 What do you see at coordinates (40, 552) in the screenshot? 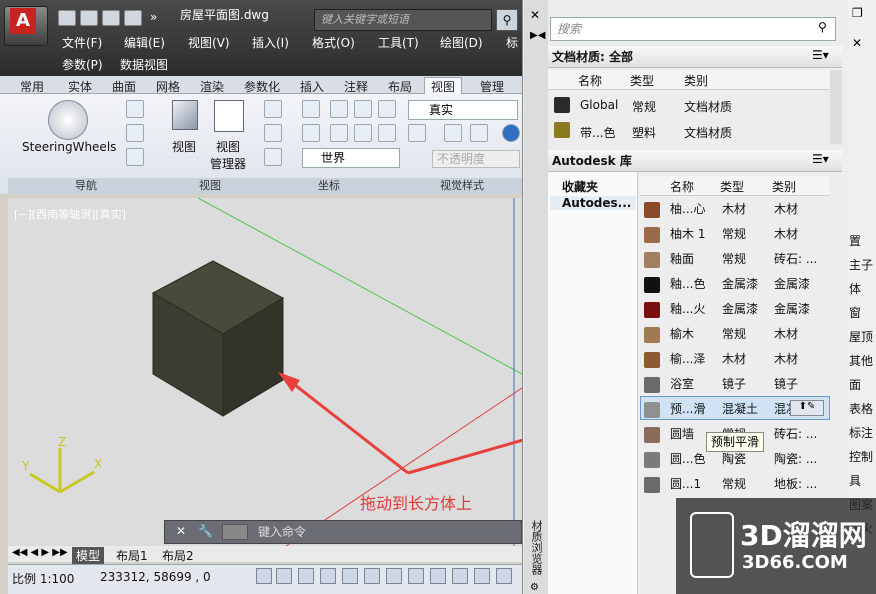
I see `layout-nav-arrows-icon: ◀◀ ◀ ▶ ▶▶` at bounding box center [40, 552].